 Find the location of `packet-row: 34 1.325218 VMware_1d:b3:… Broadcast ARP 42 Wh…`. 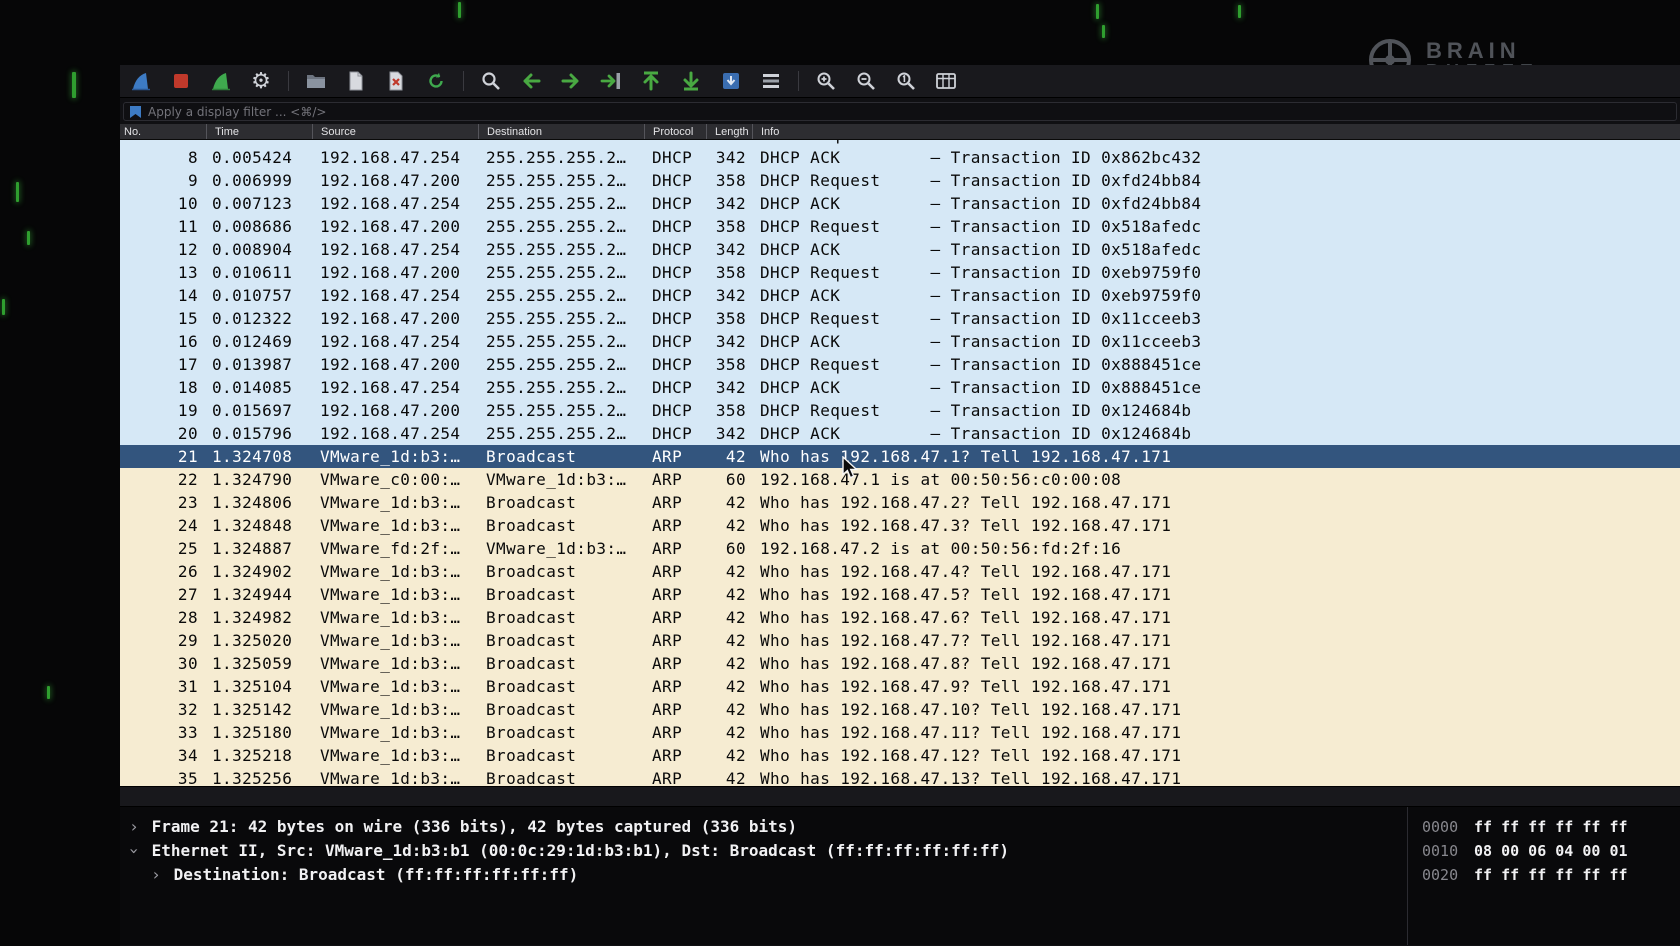

packet-row: 34 1.325218 VMware_1d:b3:… Broadcast ARP 42 Wh… is located at coordinates (900, 755).